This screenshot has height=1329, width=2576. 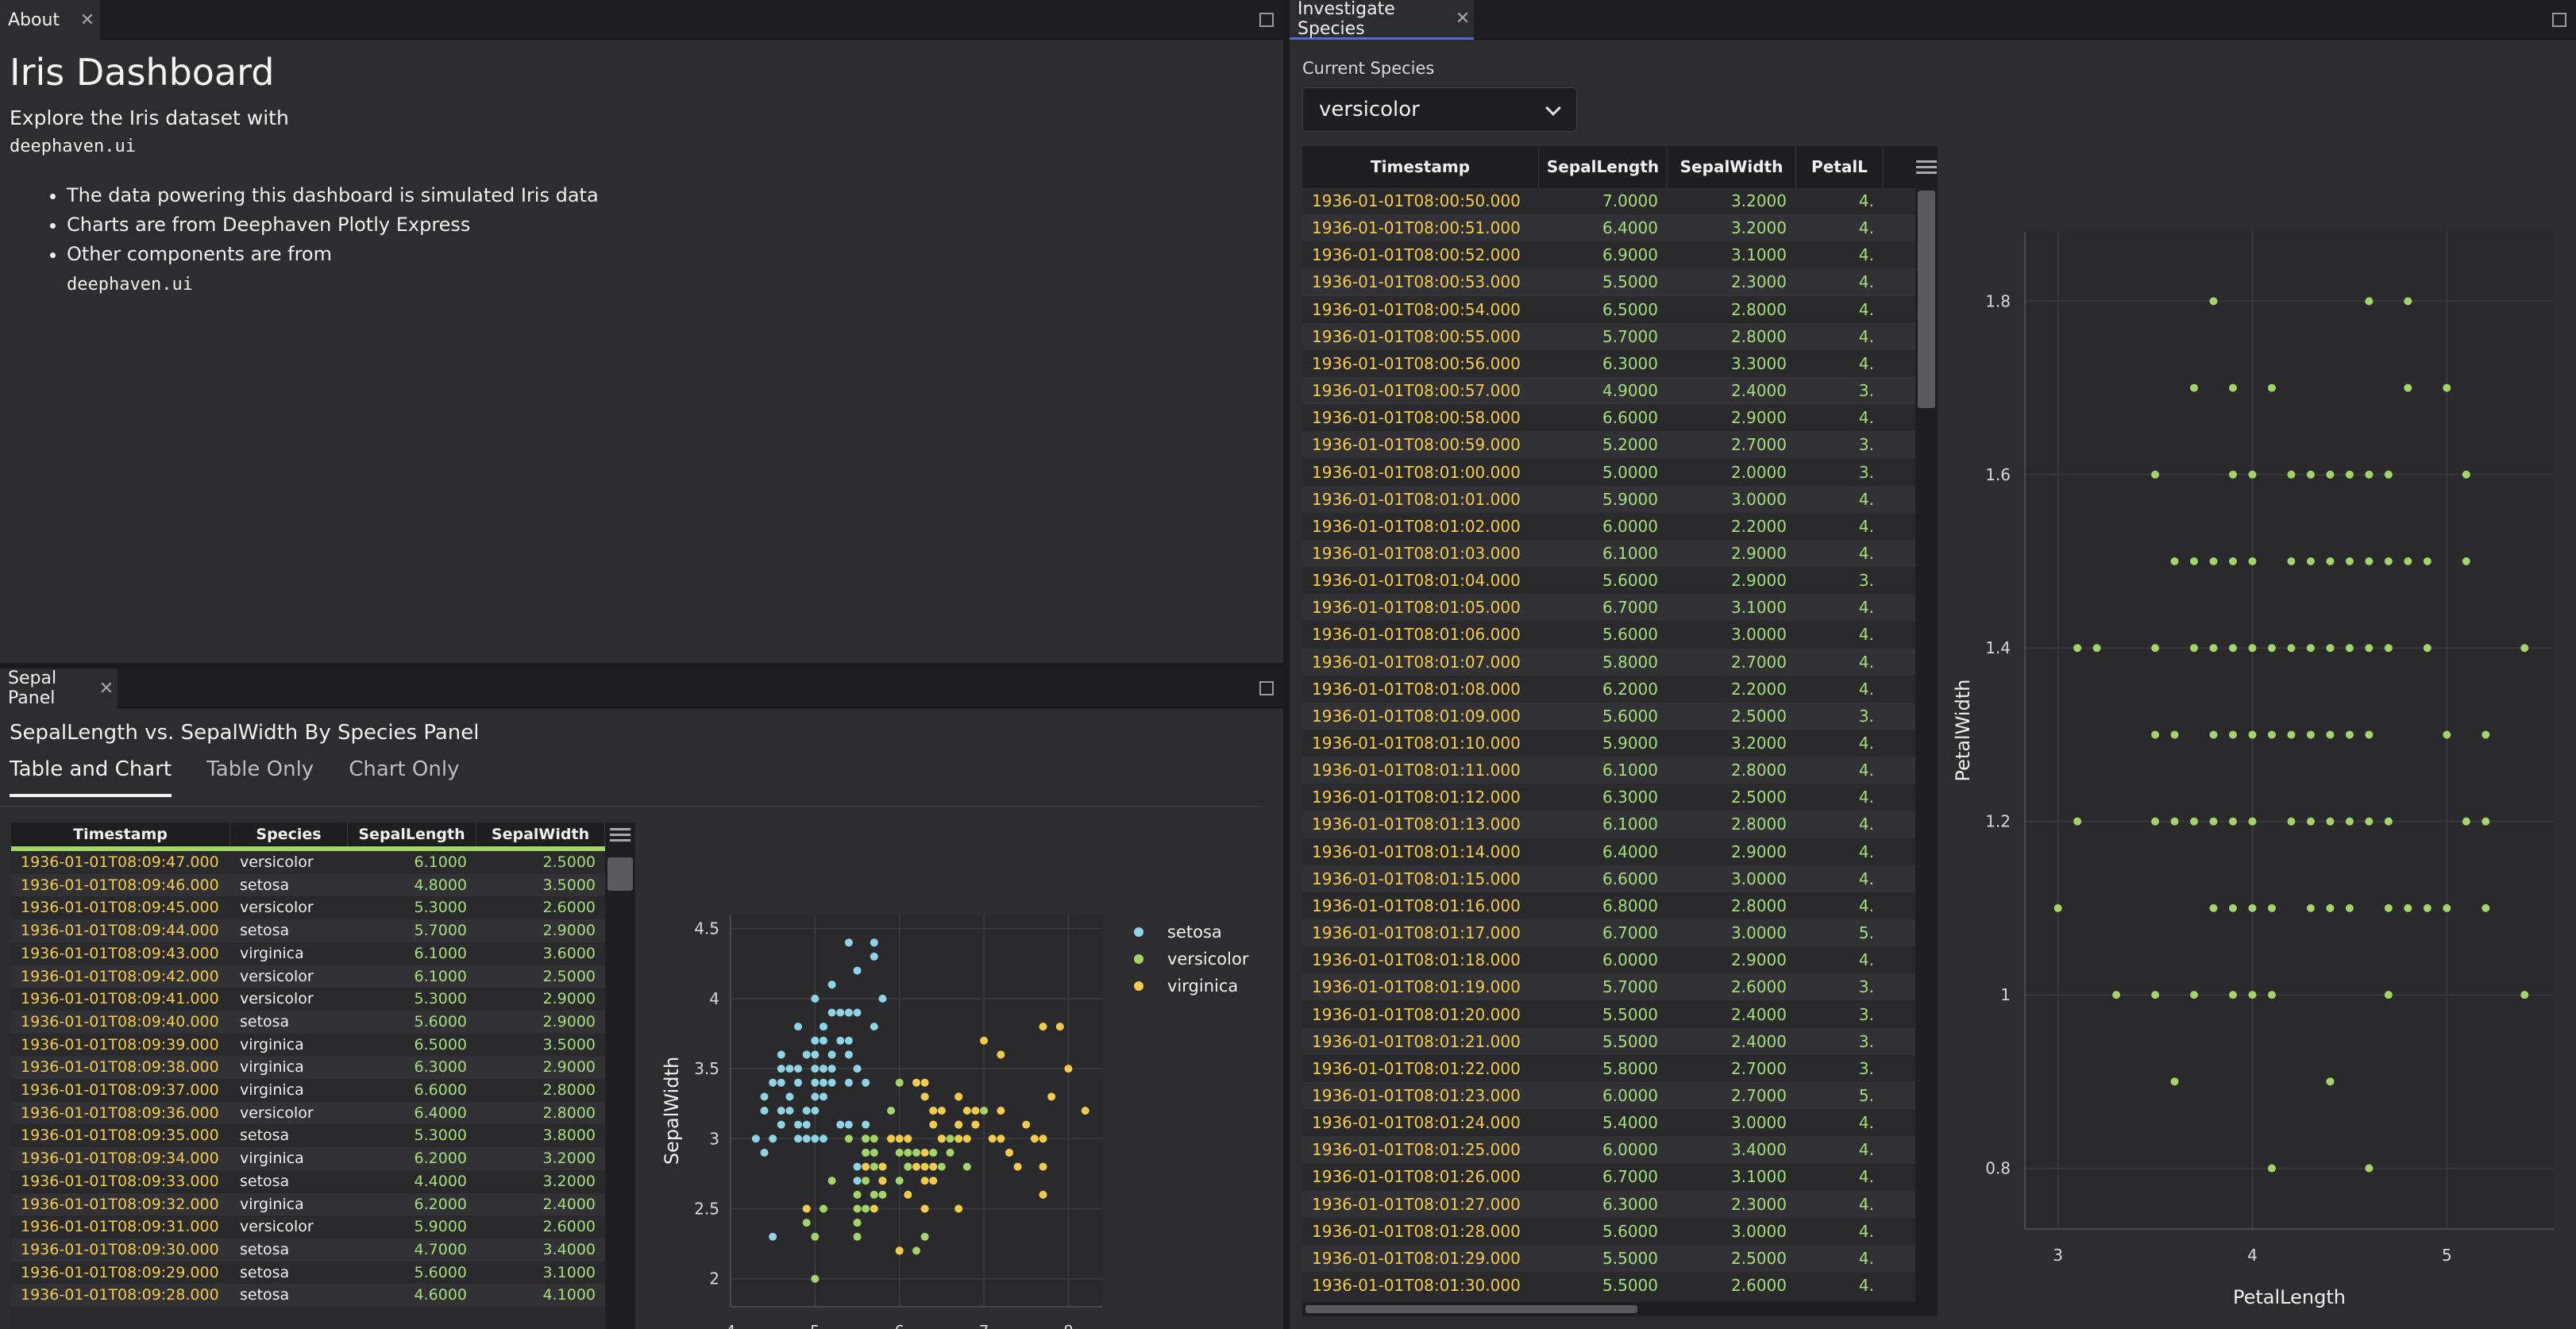 I want to click on table-row: 1936-01-01T08:01:02.000 6.0000 2.2000 4., so click(x=1608, y=526).